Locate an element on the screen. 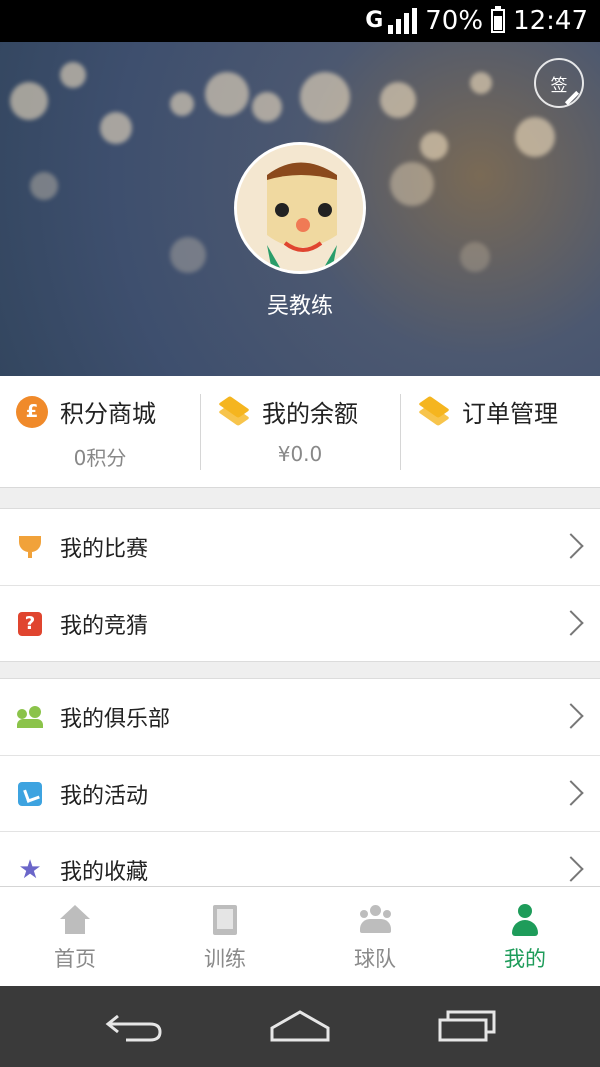 The width and height of the screenshot is (600, 1067). home-icon is located at coordinates (75, 920).